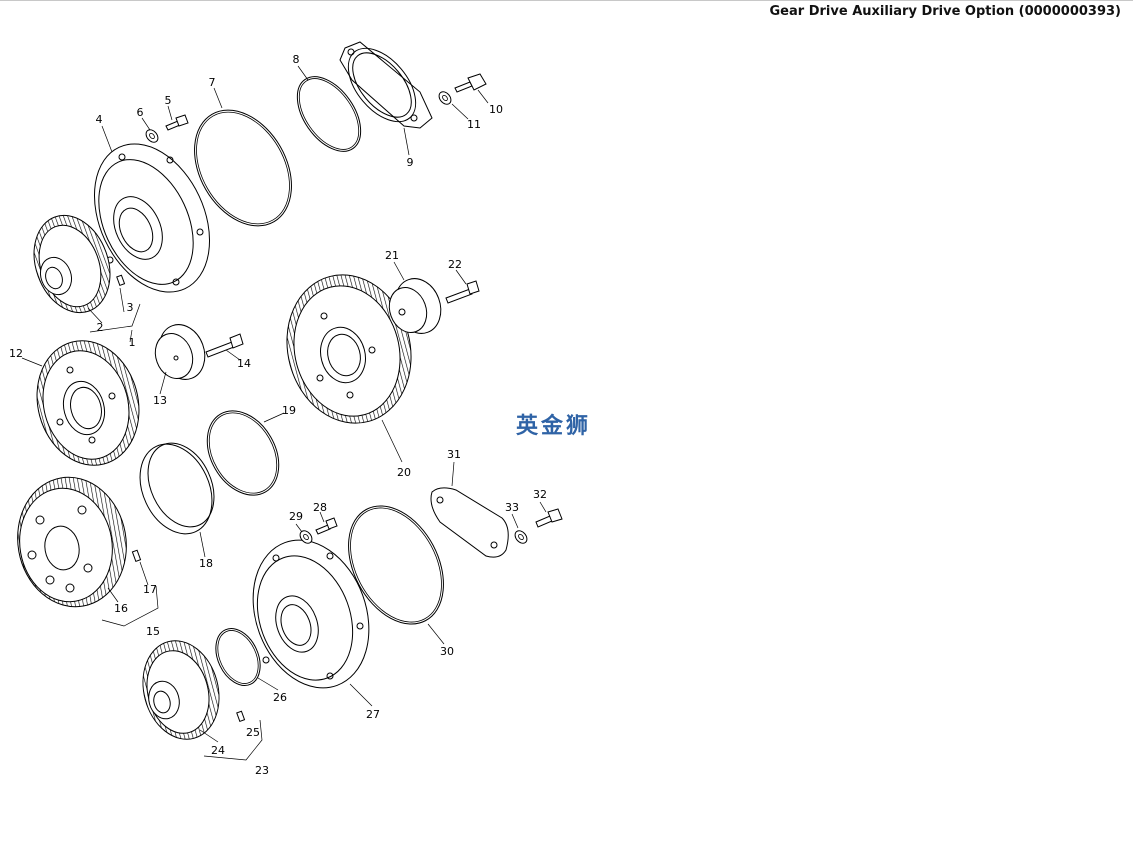 Image resolution: width=1133 pixels, height=846 pixels. What do you see at coordinates (296, 59) in the screenshot?
I see `callout-8: 8` at bounding box center [296, 59].